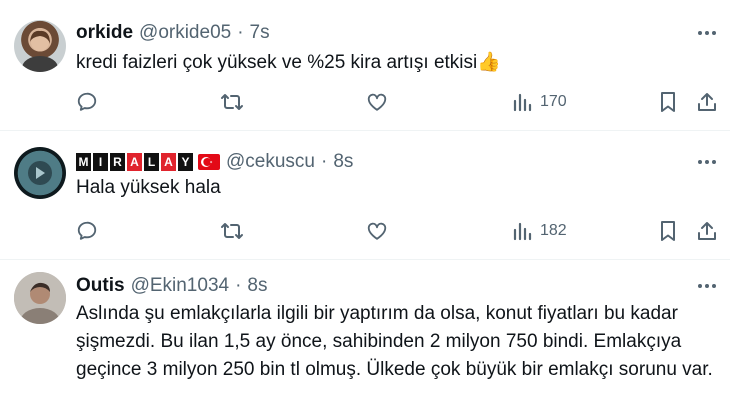 This screenshot has width=730, height=420. I want to click on badge-letter: M, so click(83, 162).